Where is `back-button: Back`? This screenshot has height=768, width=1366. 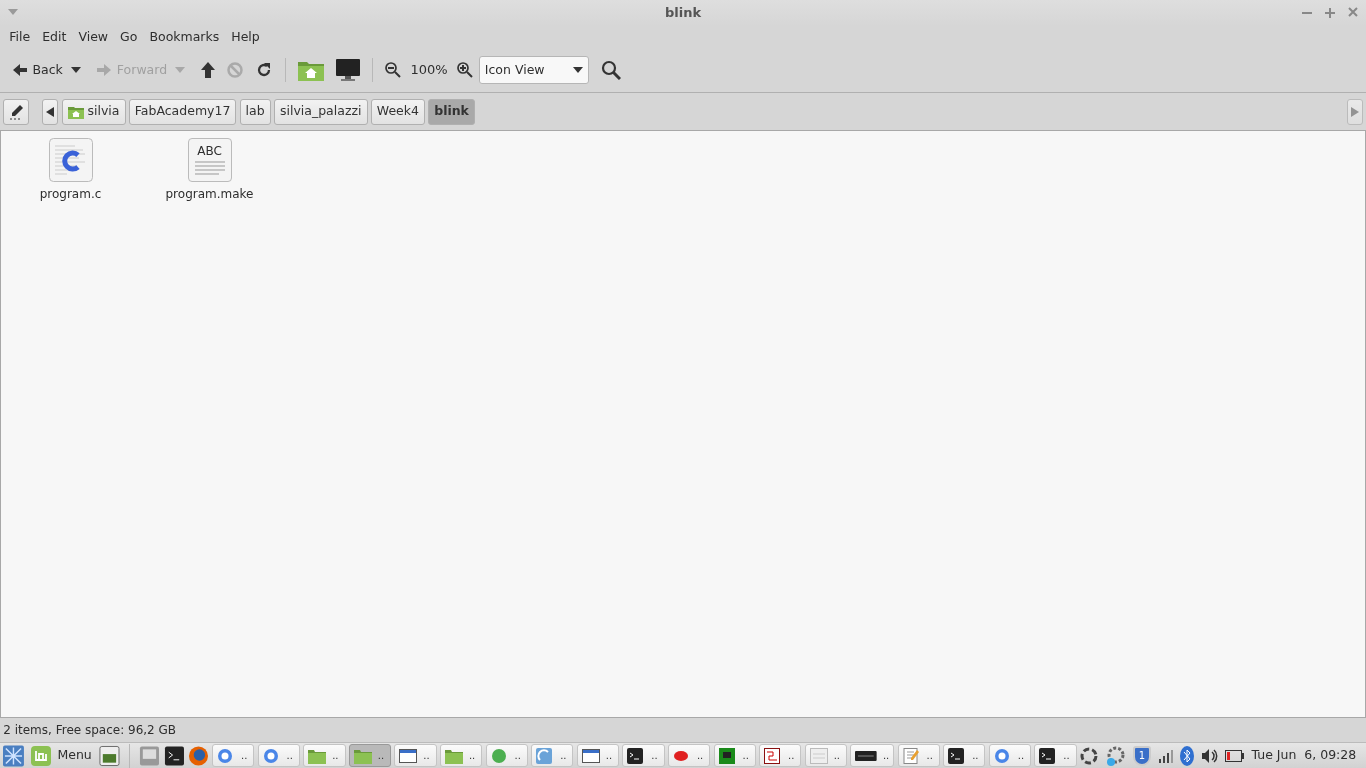
back-button: Back is located at coordinates (37, 70).